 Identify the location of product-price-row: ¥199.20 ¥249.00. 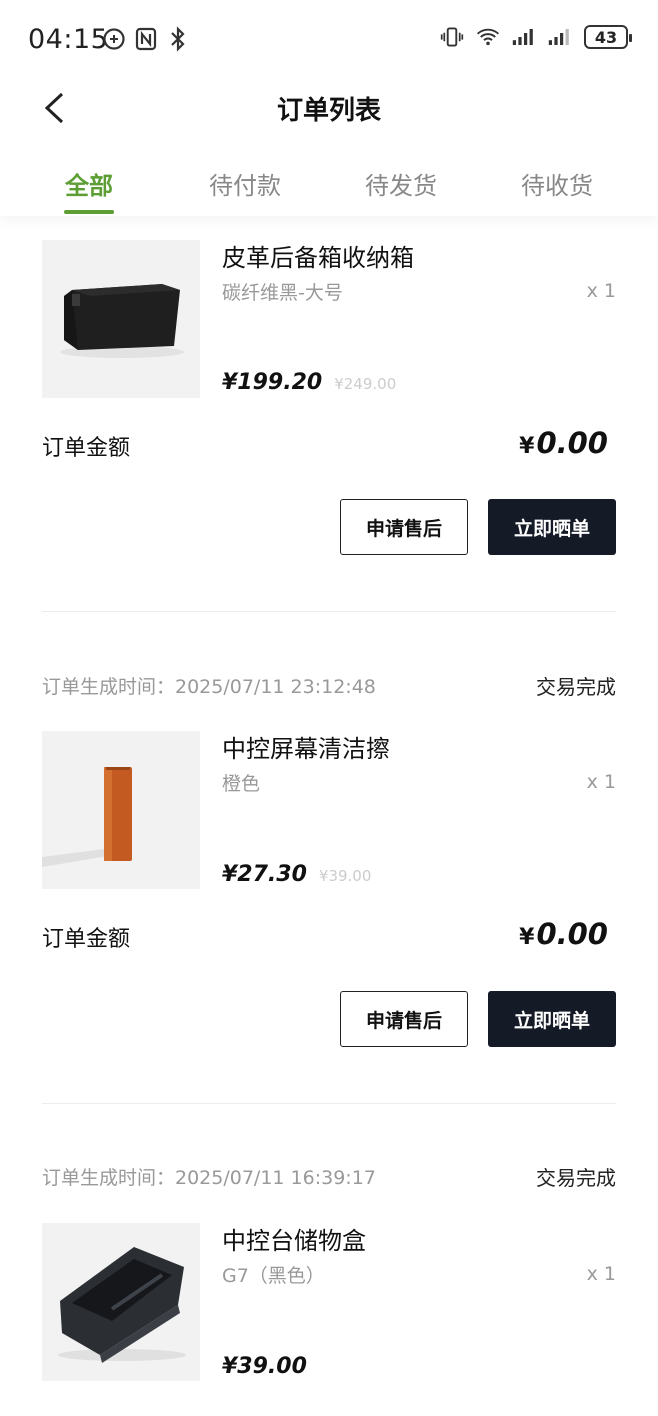
(309, 382).